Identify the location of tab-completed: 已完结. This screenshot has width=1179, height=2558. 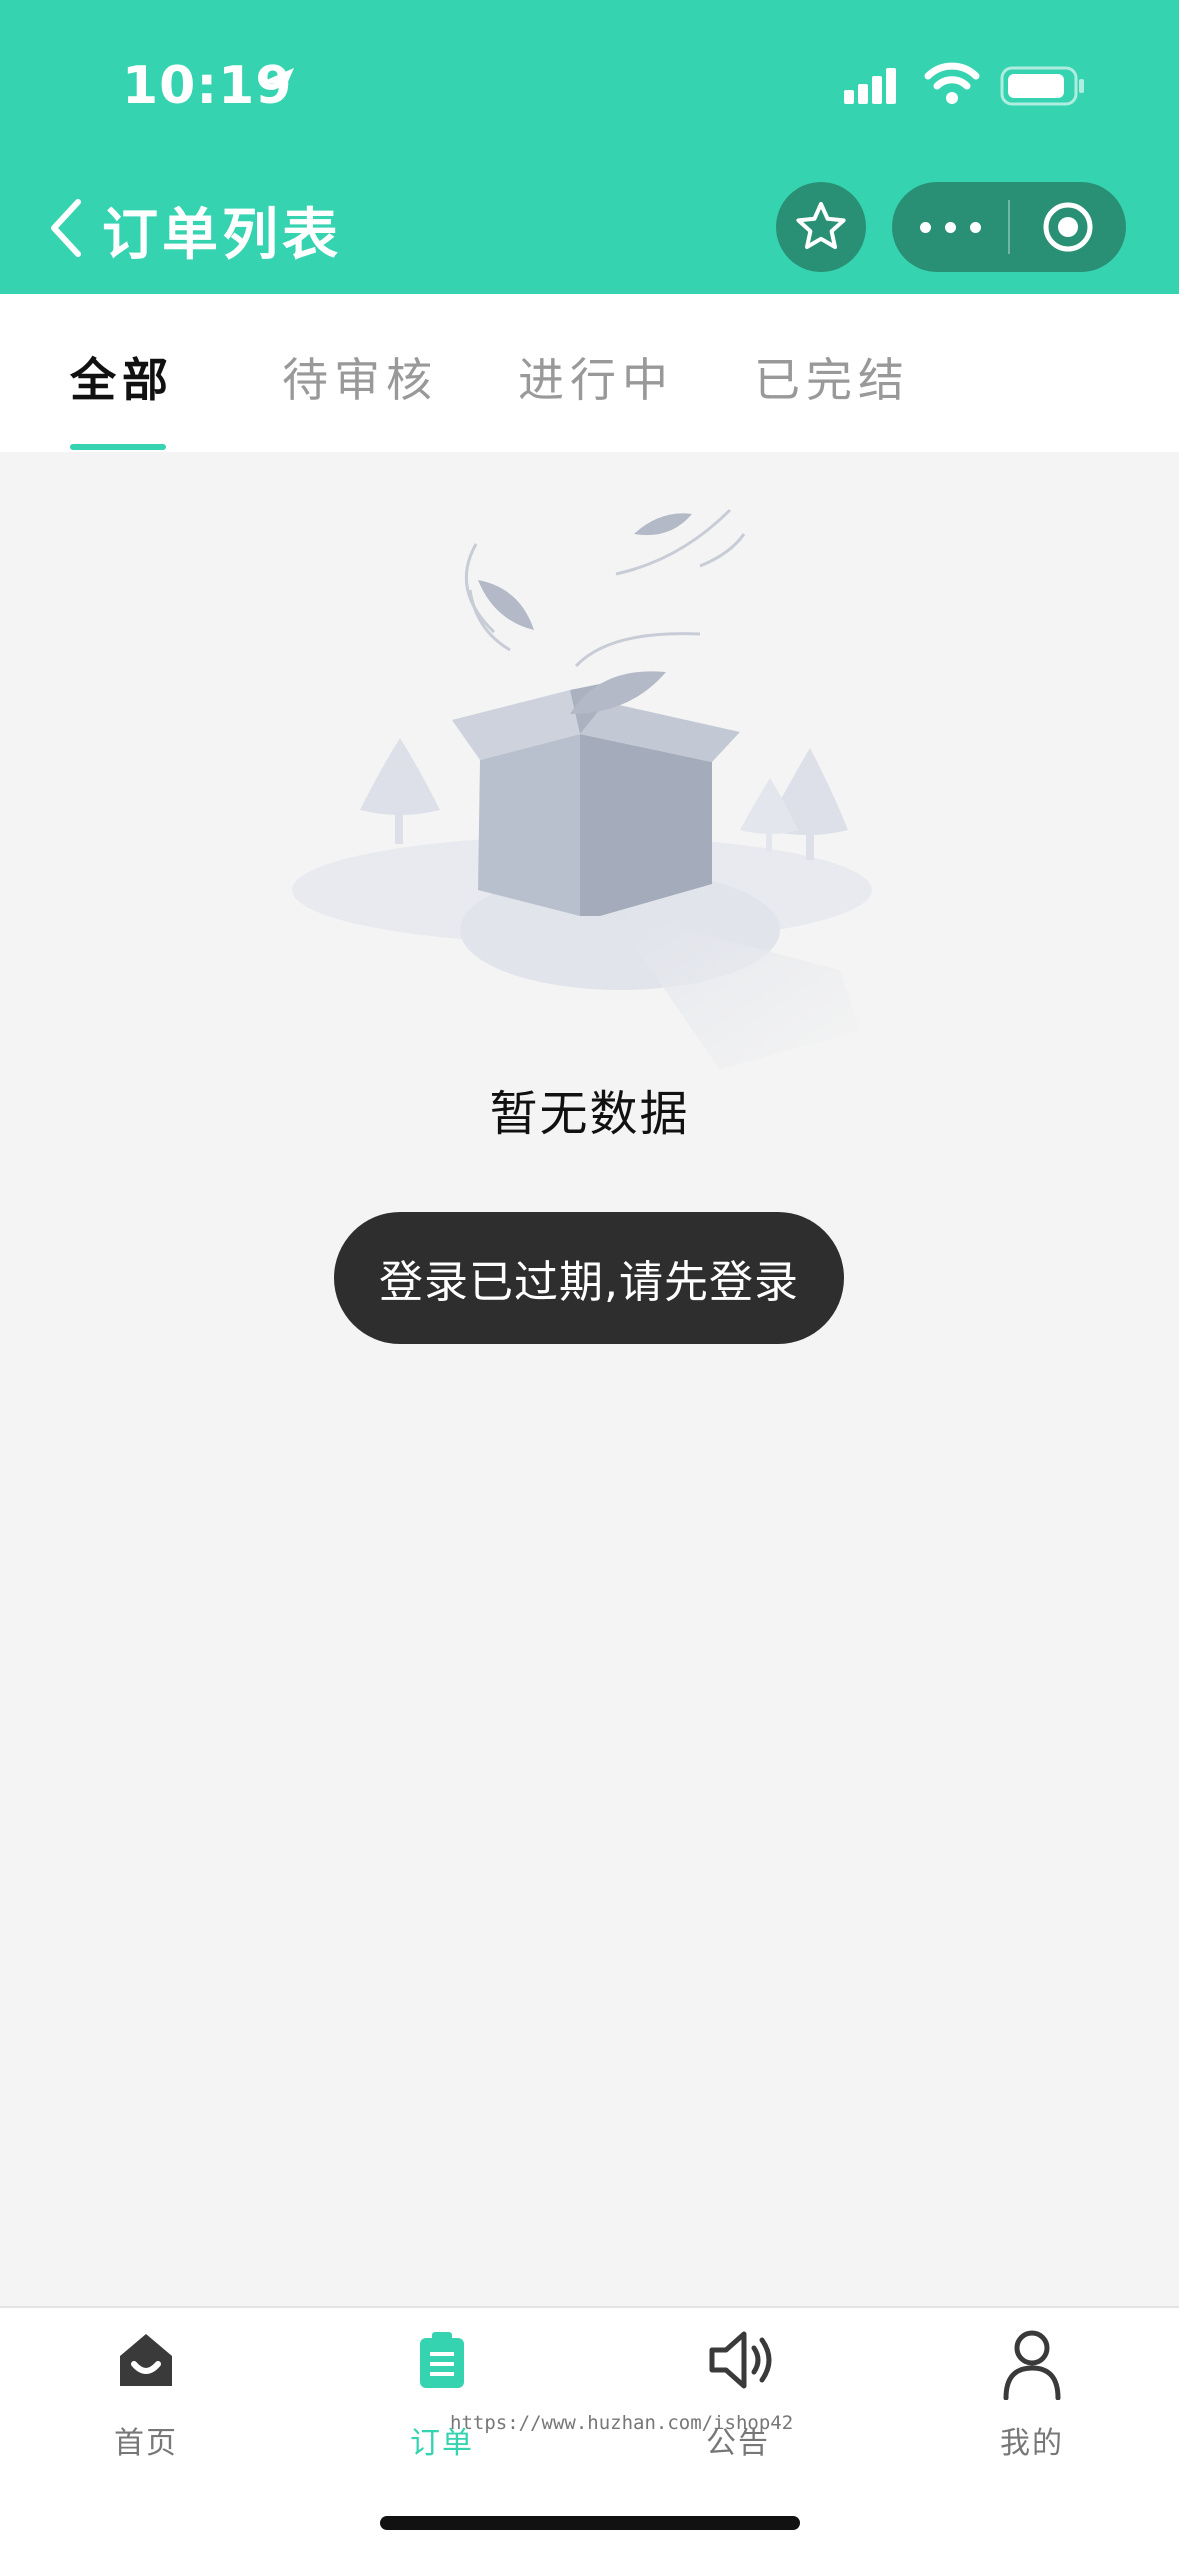
(832, 377).